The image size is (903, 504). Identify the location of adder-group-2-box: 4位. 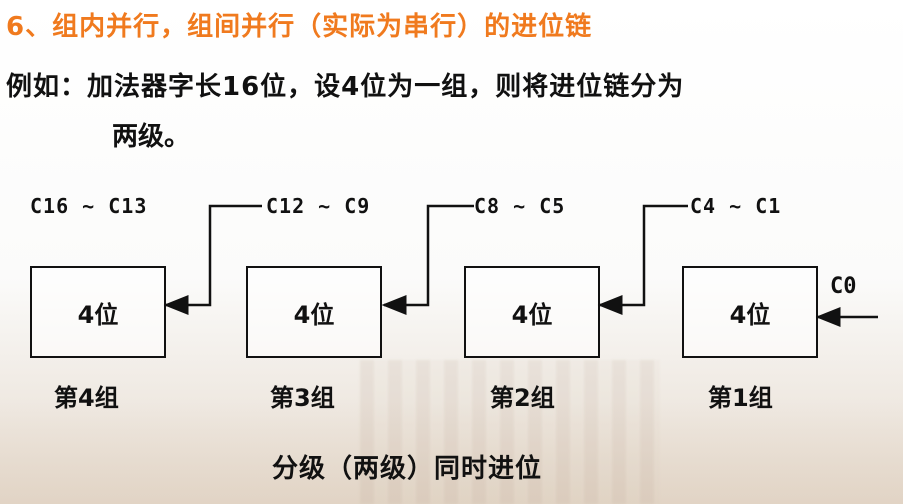
(532, 312).